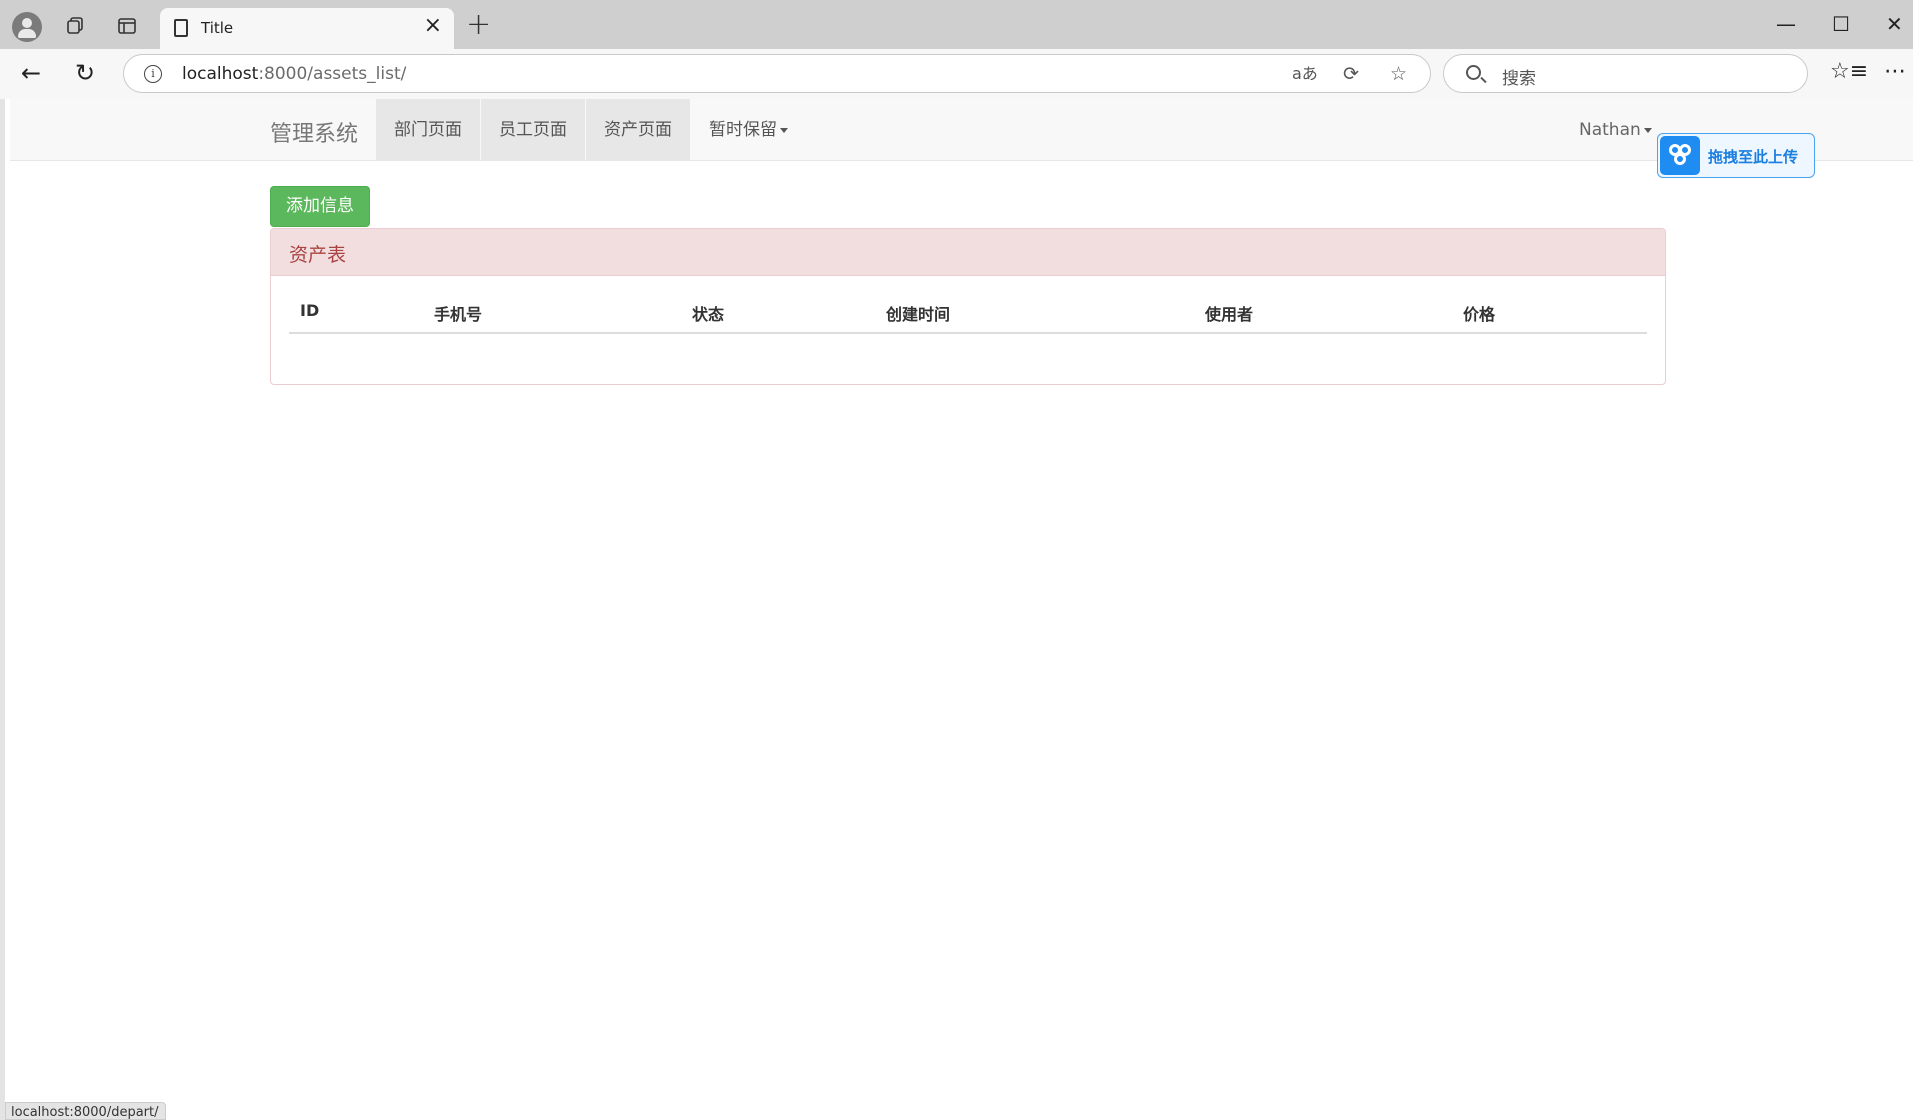 Image resolution: width=1913 pixels, height=1120 pixels. What do you see at coordinates (433, 26) in the screenshot?
I see `close-tab-icon: ×` at bounding box center [433, 26].